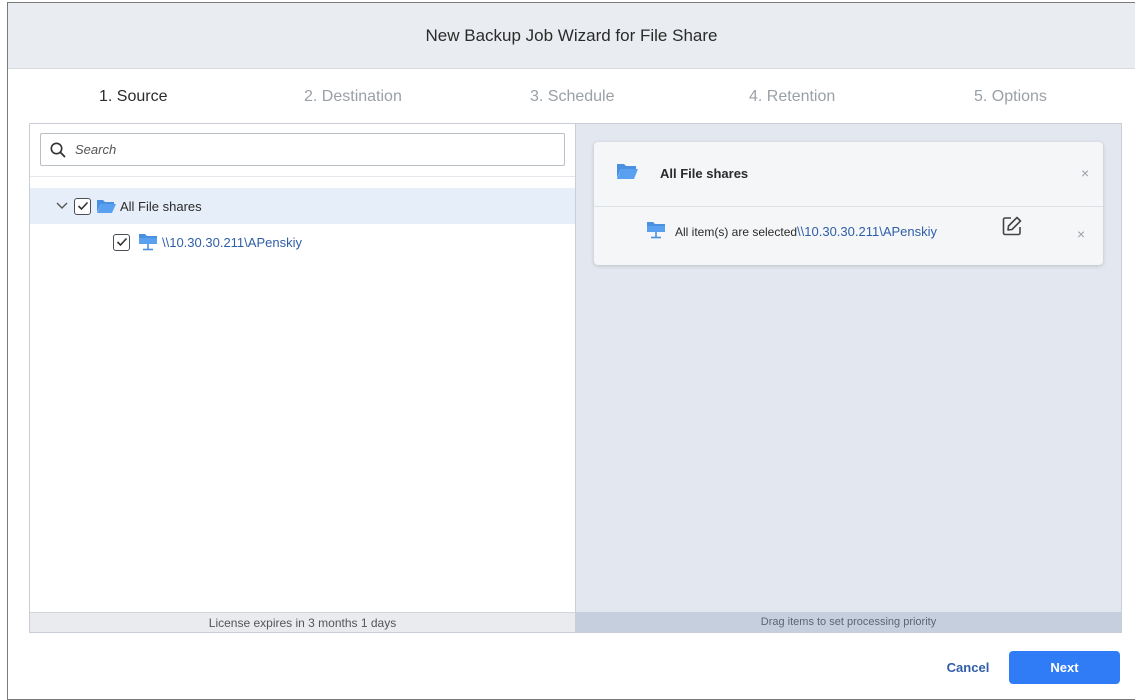 This screenshot has width=1135, height=700. I want to click on search-box, so click(302, 149).